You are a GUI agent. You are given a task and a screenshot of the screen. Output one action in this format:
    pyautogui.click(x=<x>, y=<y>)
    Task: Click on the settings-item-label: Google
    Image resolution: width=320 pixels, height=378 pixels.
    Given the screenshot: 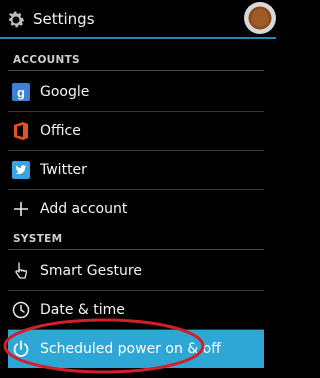 What is the action you would take?
    pyautogui.click(x=65, y=92)
    